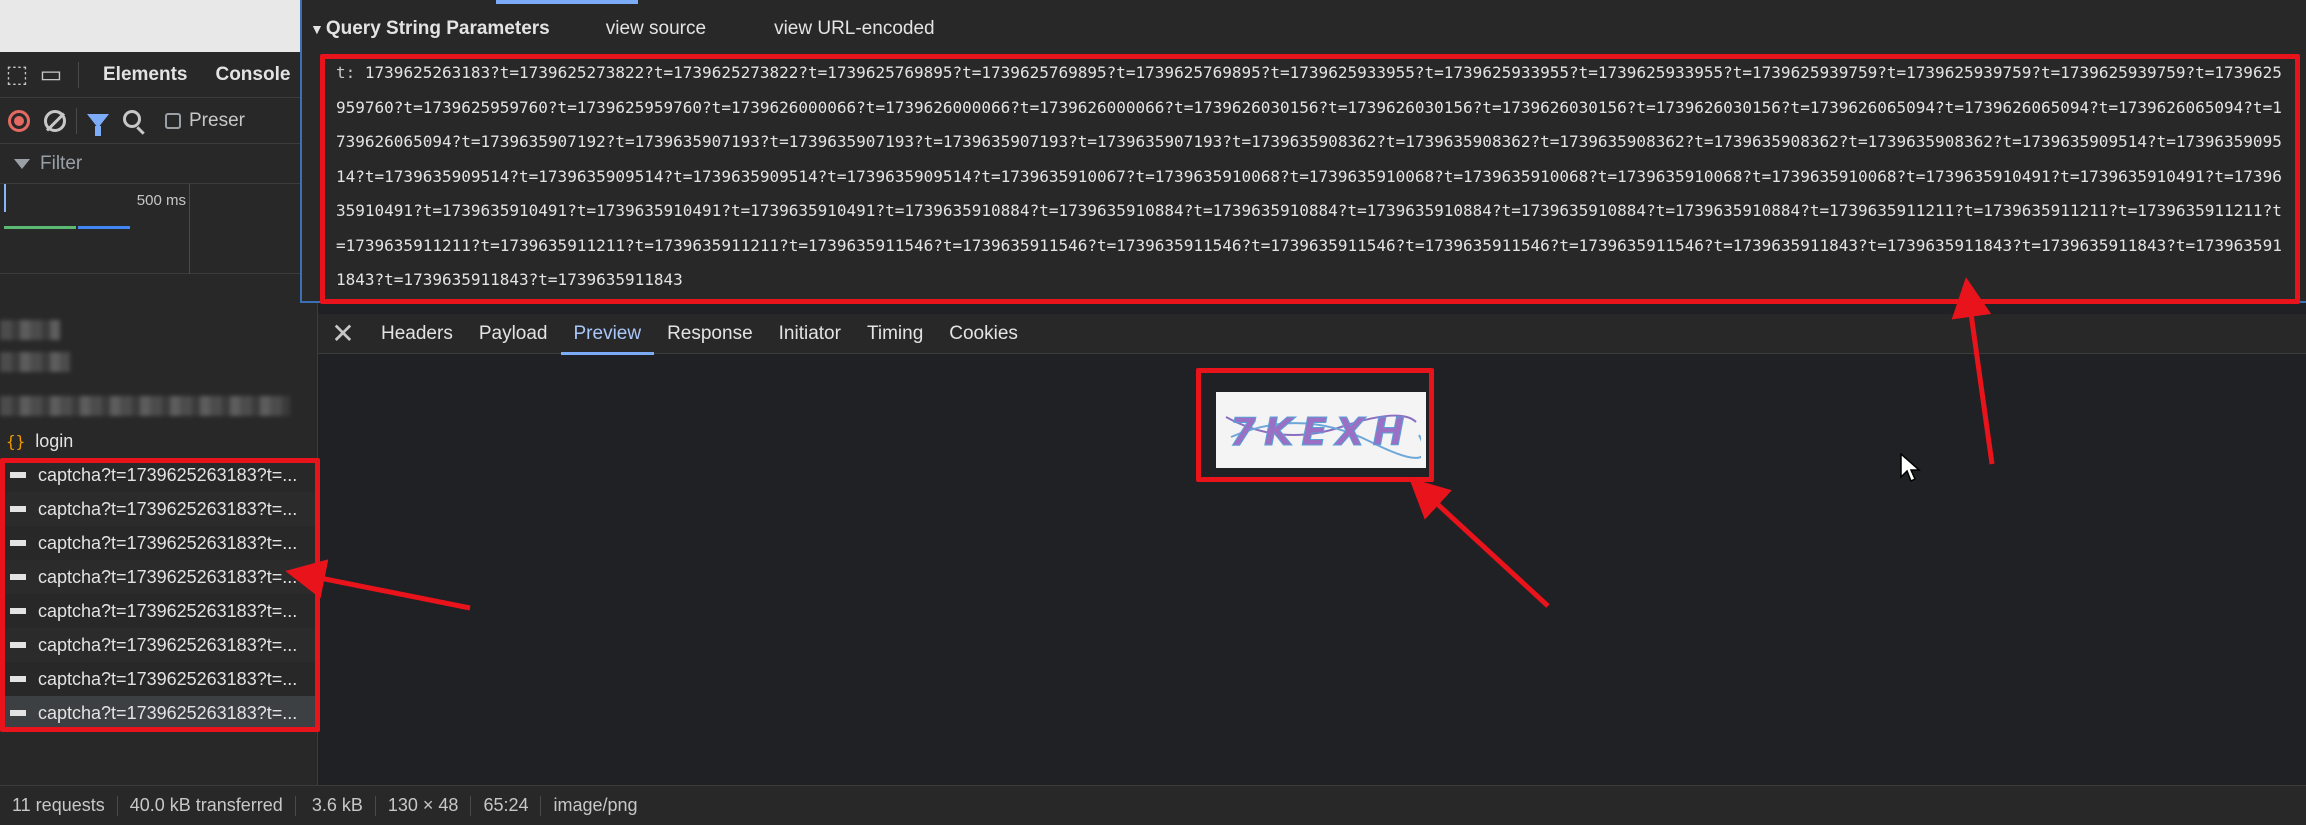  Describe the element at coordinates (607, 334) in the screenshot. I see `tab-preview: Preview` at that location.